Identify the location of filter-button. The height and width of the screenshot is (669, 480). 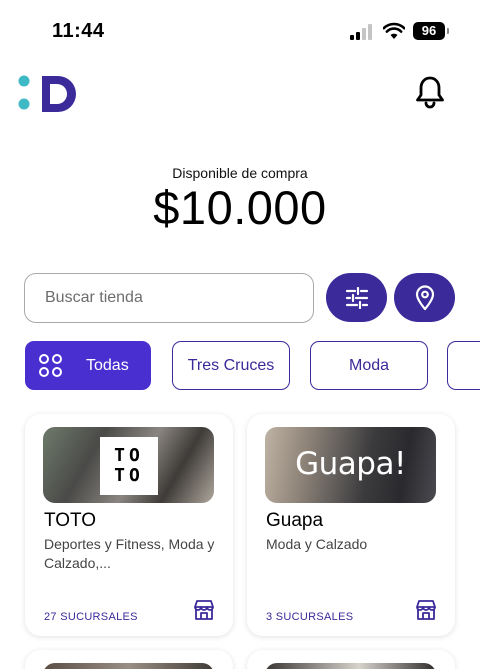
(356, 297).